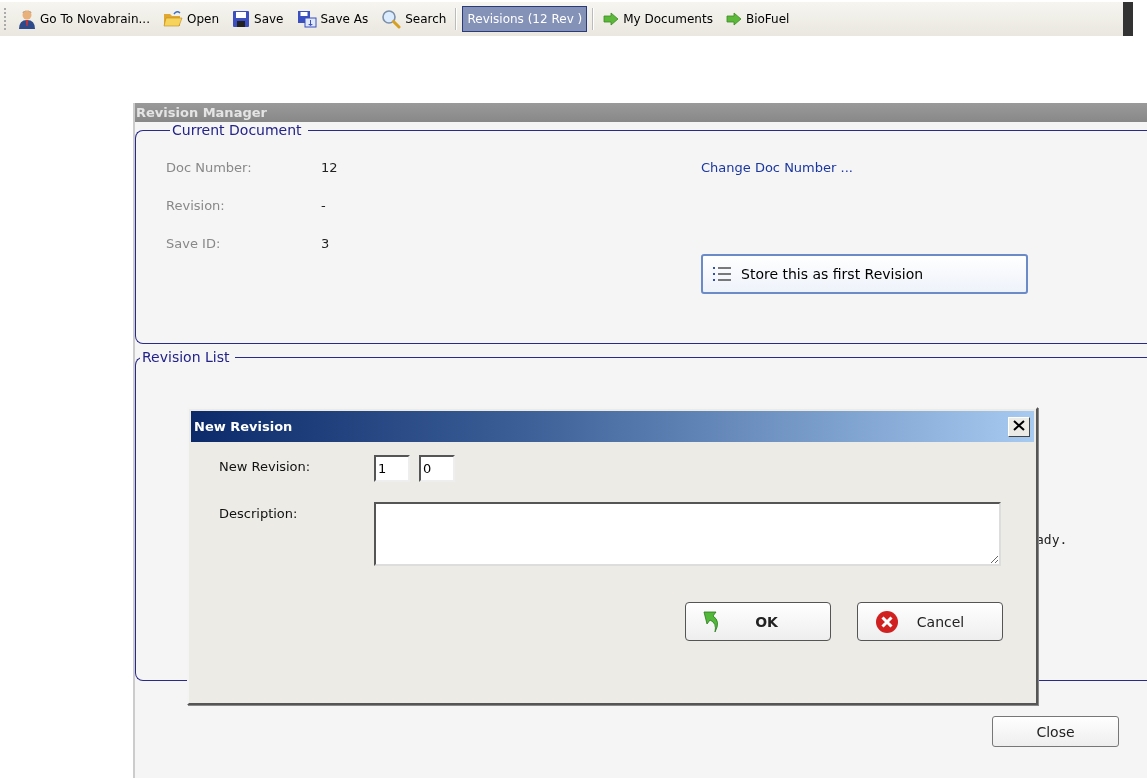 The height and width of the screenshot is (778, 1147). I want to click on close-icon, so click(1019, 425).